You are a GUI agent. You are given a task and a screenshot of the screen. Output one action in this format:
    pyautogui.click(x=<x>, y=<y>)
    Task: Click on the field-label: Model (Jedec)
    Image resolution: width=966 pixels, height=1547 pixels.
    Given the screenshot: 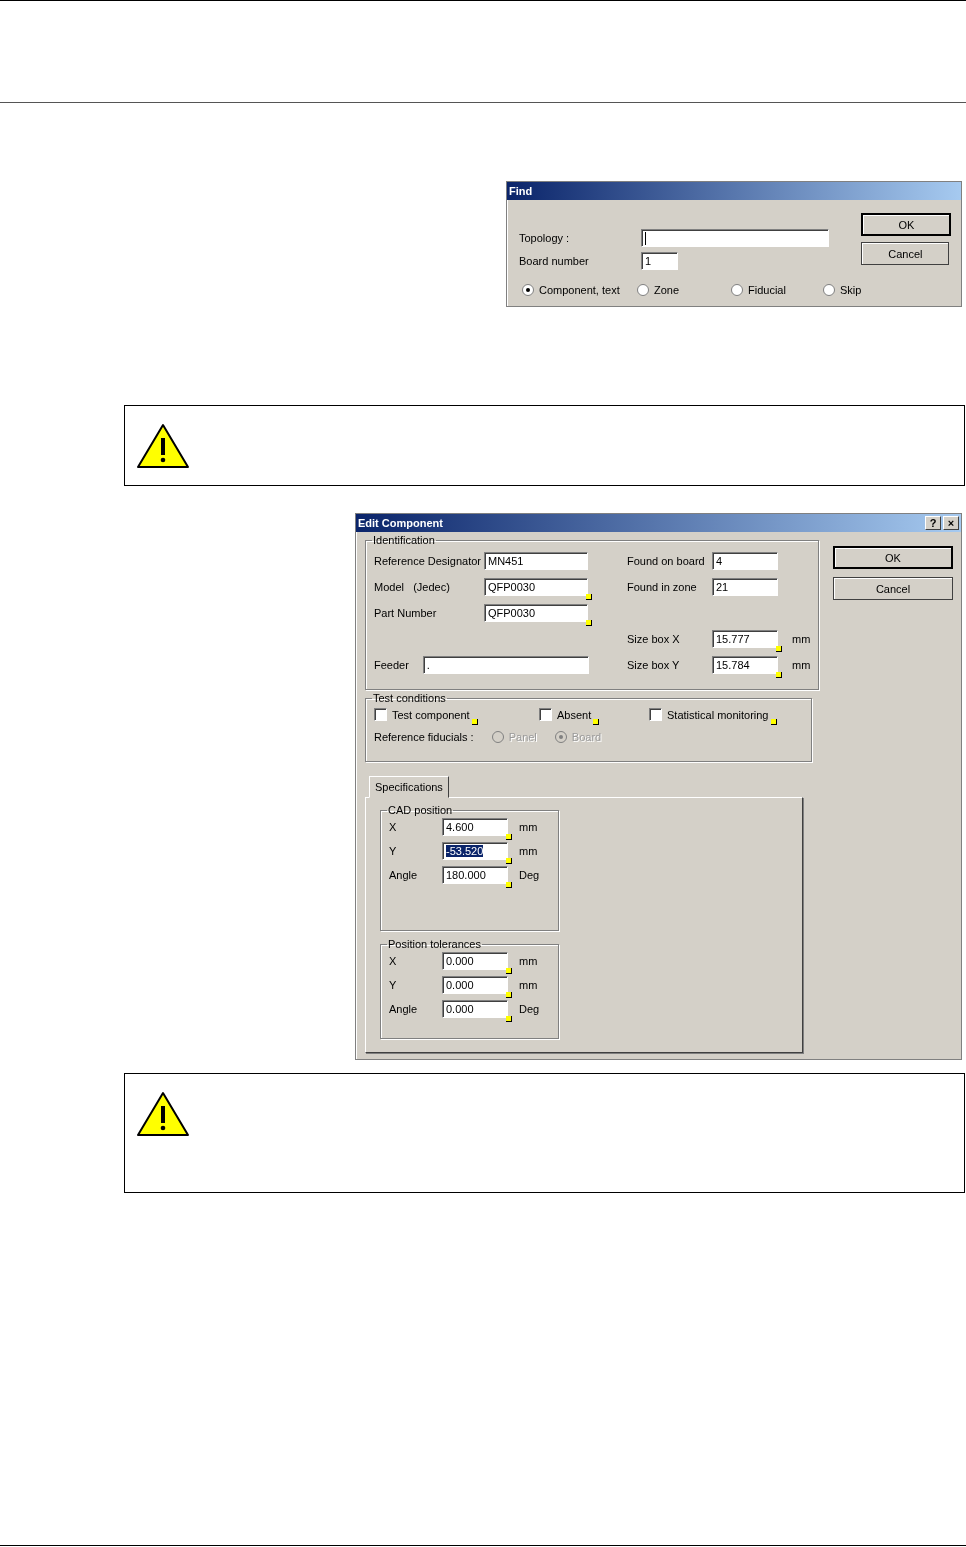 What is the action you would take?
    pyautogui.click(x=412, y=587)
    